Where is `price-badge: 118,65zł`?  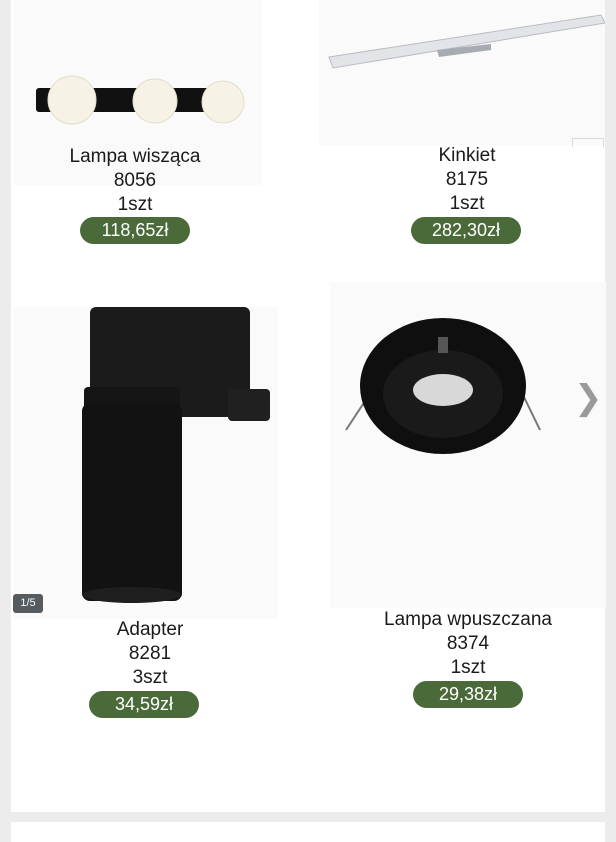
price-badge: 118,65zł is located at coordinates (135, 230).